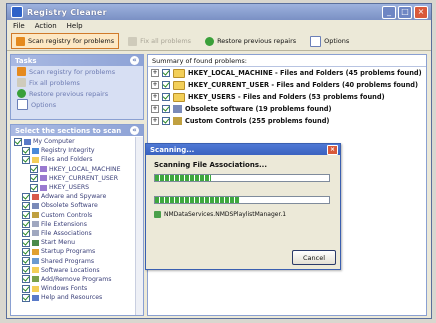 Image resolution: width=436 pixels, height=323 pixels. I want to click on summary-row: + Obsolete software (19 problems found), so click(287, 109).